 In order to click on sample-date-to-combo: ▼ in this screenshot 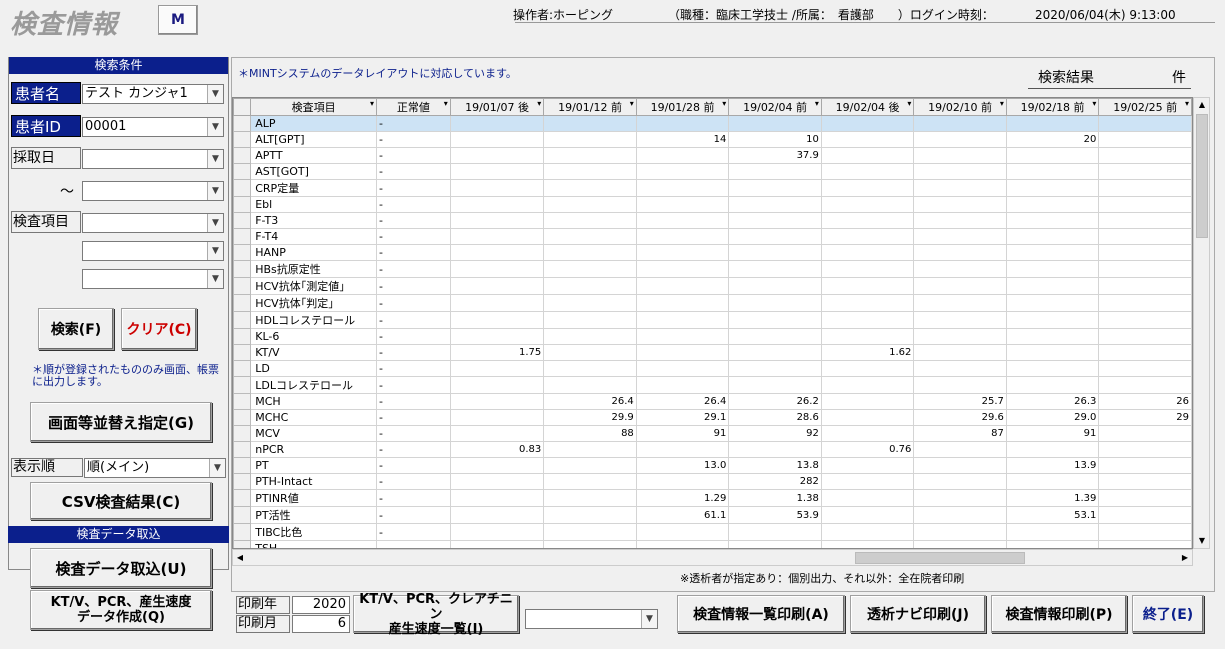, I will do `click(153, 191)`.